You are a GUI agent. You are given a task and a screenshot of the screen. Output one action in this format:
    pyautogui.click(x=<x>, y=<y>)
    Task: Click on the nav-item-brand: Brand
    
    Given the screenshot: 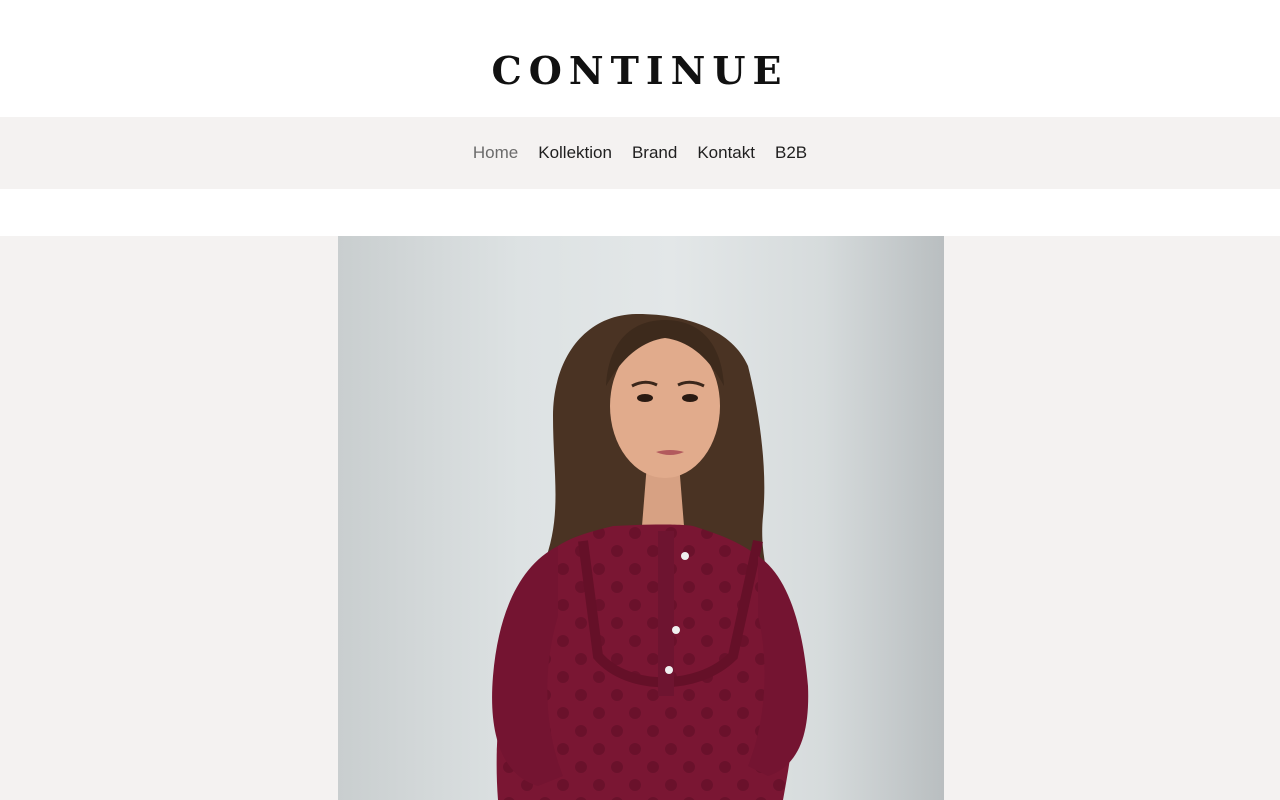 What is the action you would take?
    pyautogui.click(x=654, y=153)
    